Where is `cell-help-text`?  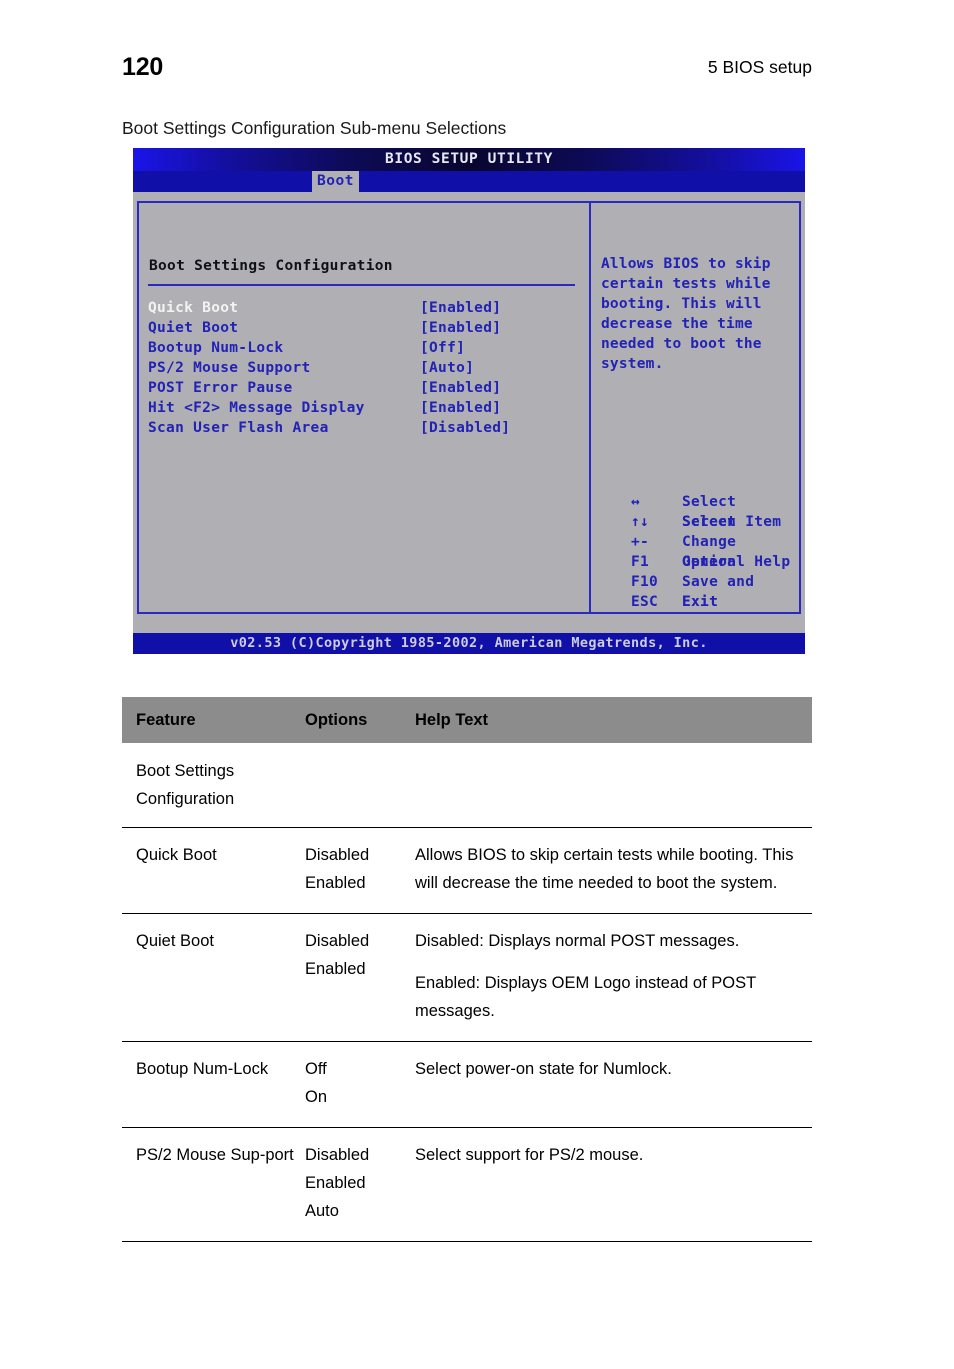 cell-help-text is located at coordinates (613, 785).